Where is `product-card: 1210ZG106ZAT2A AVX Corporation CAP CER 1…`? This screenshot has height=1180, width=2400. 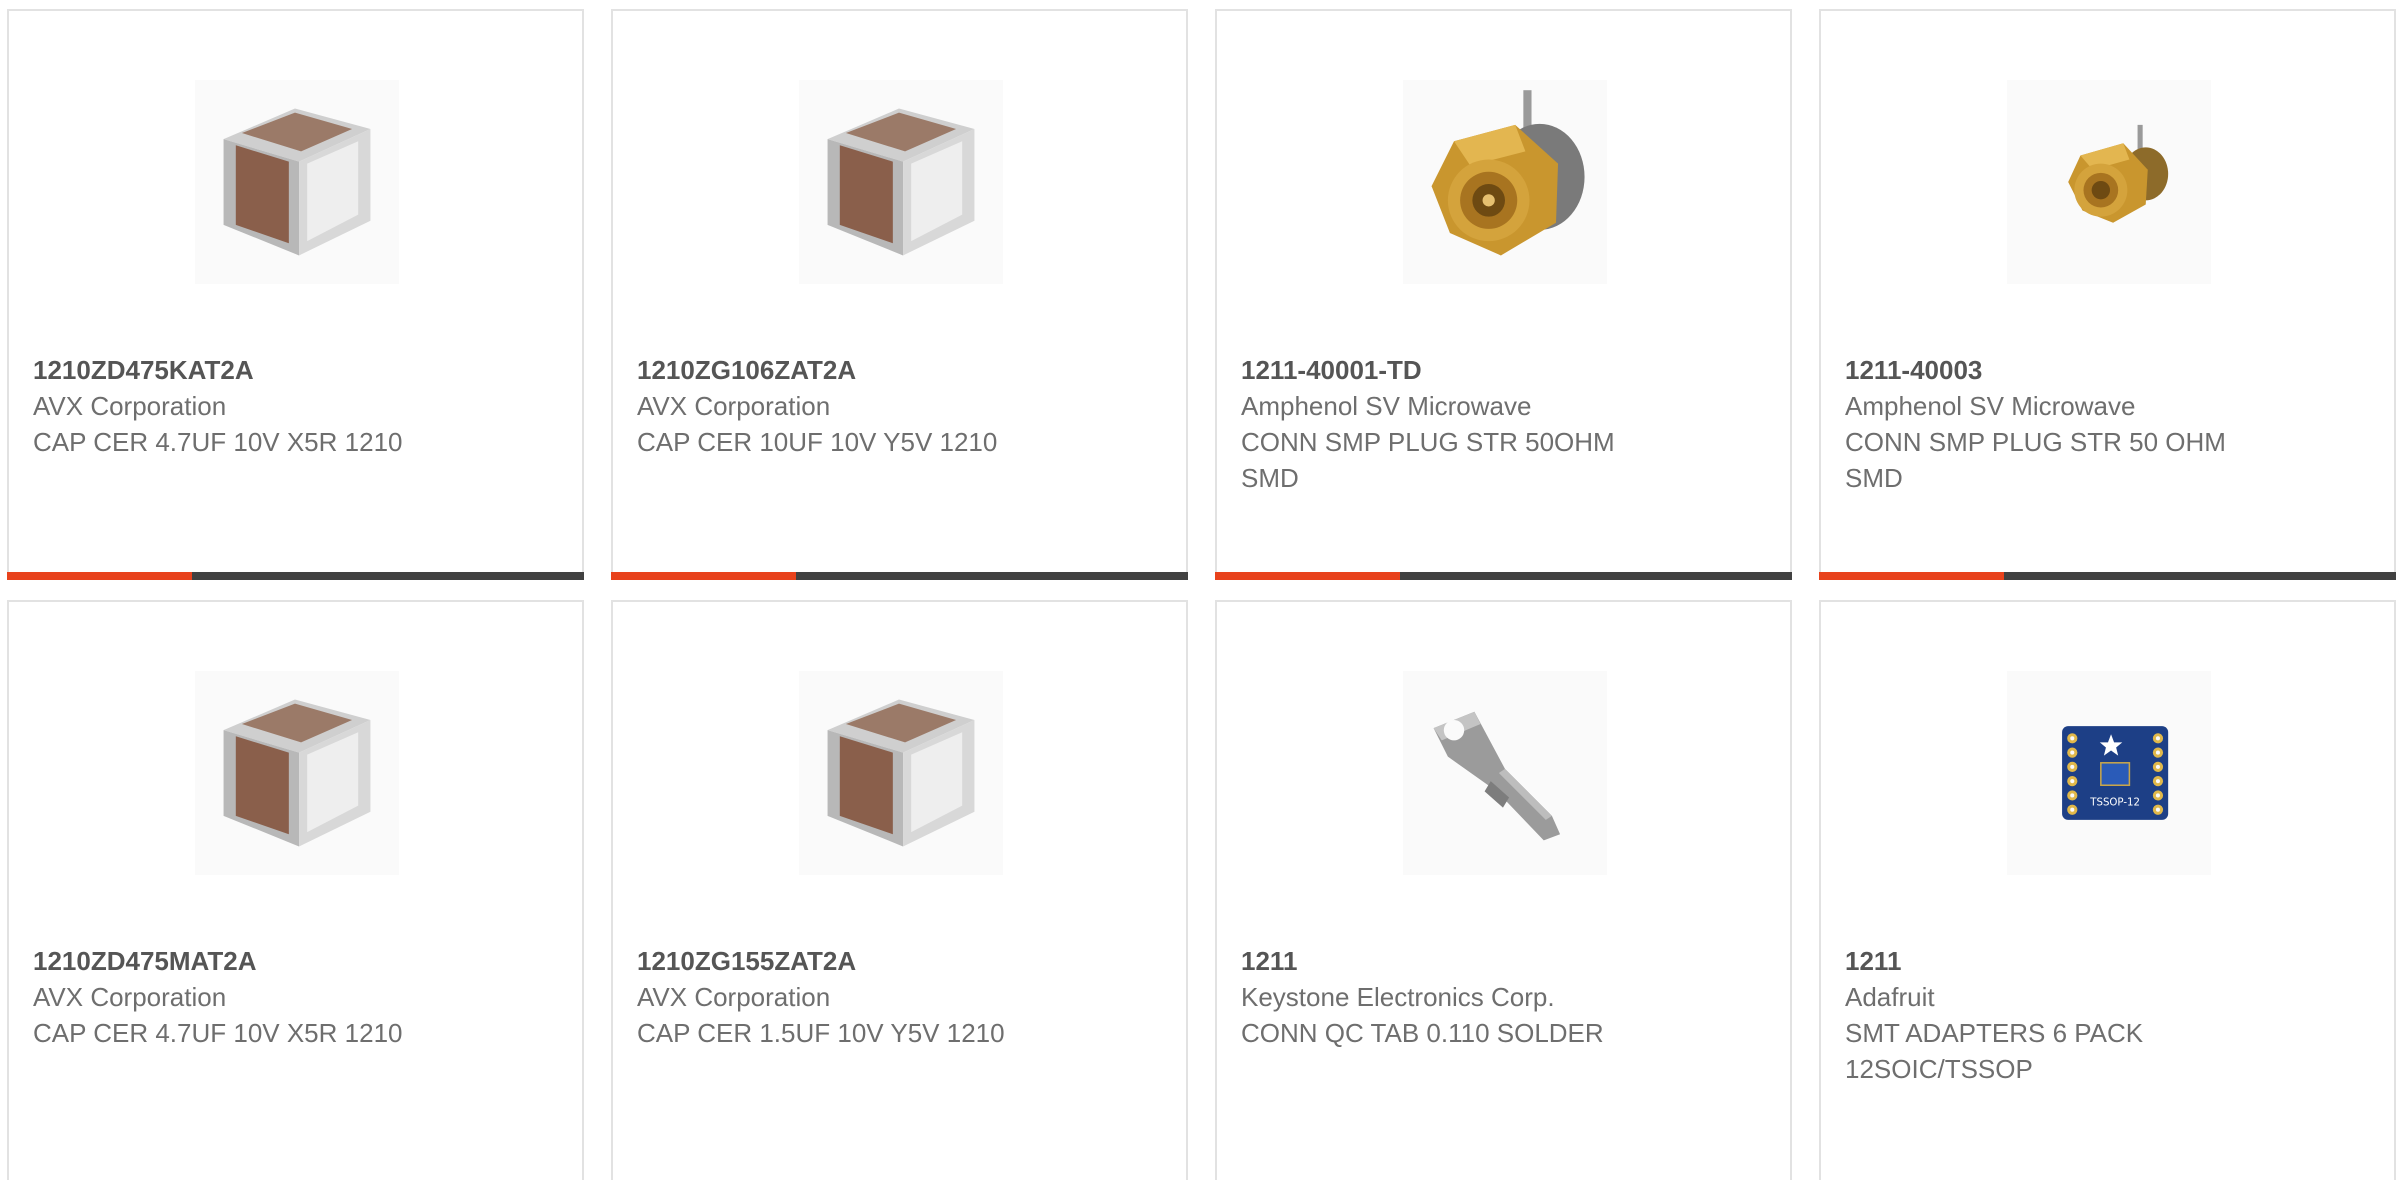 product-card: 1210ZG106ZAT2A AVX Corporation CAP CER 1… is located at coordinates (899, 294).